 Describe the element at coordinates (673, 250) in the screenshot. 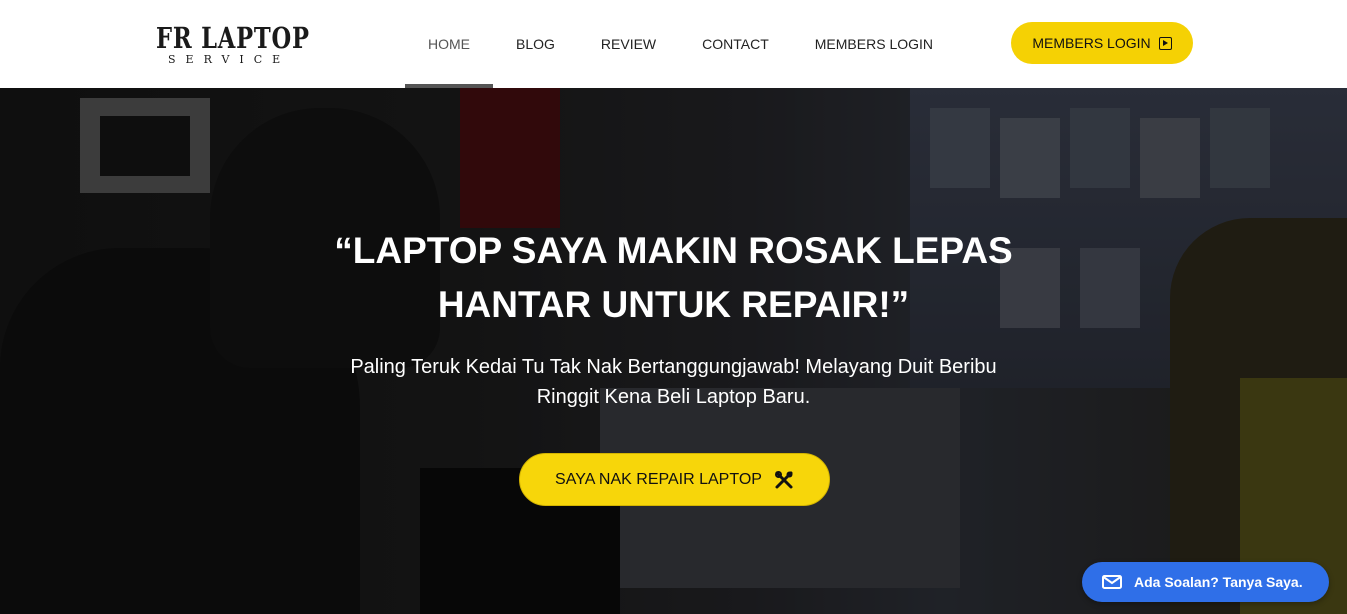

I see `hero-headline-line-1: “LAPTOP SAYA MAKIN ROSAK LEPAS` at that location.